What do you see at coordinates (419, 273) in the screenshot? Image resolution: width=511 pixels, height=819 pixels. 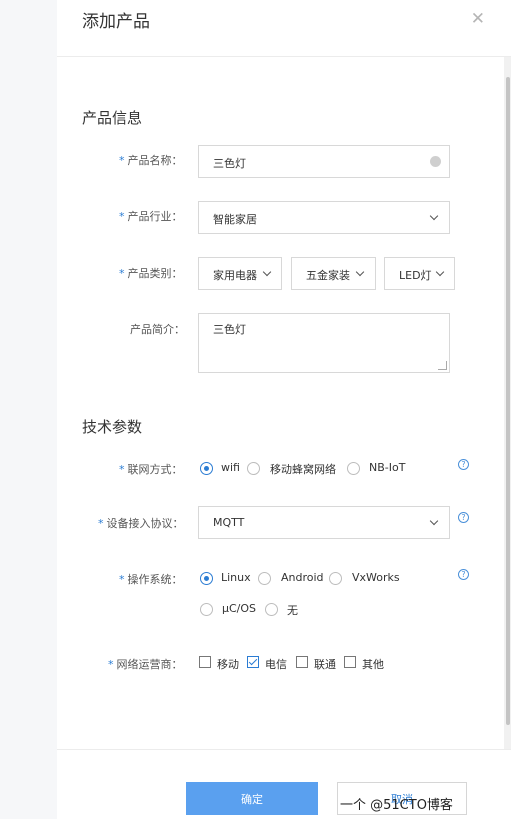 I see `category-select-3: LED灯` at bounding box center [419, 273].